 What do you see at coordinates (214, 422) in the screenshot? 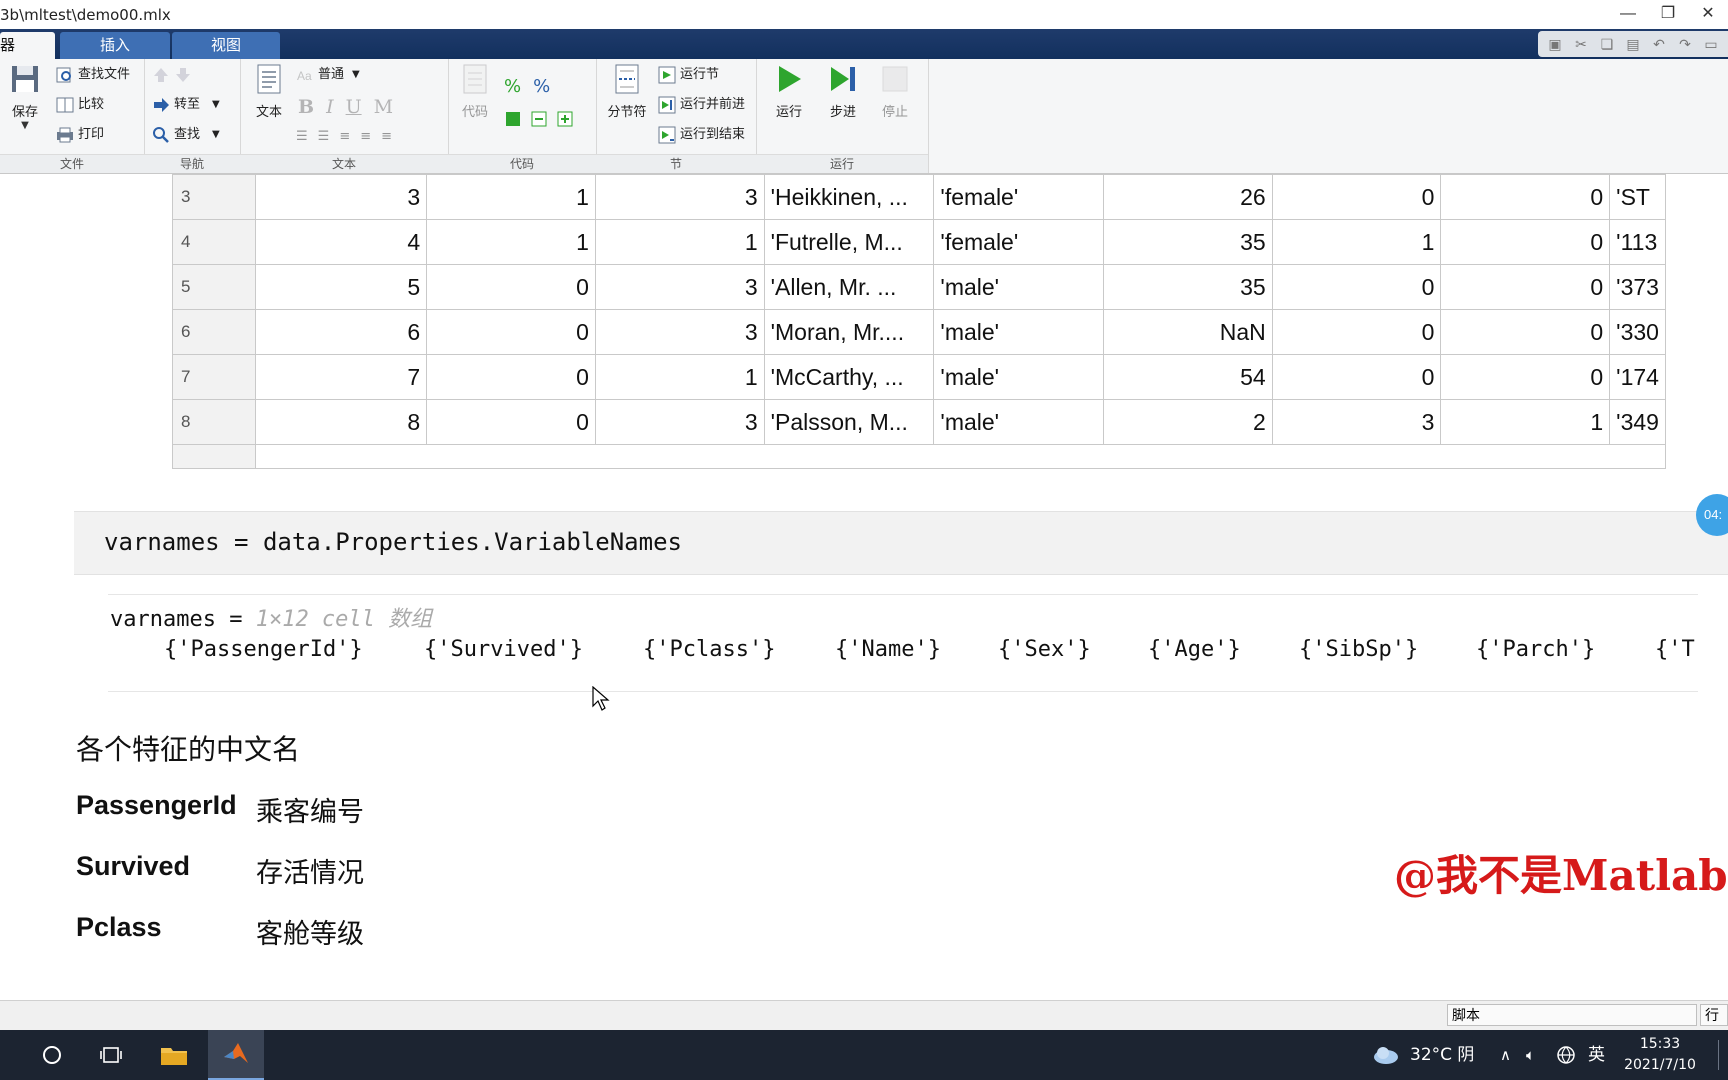
I see `row-header: 8` at bounding box center [214, 422].